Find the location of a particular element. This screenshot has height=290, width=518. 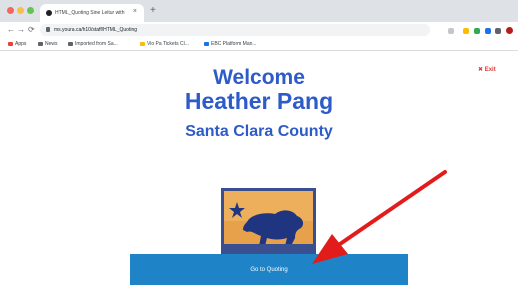

minimize-window-icon is located at coordinates (20, 10).